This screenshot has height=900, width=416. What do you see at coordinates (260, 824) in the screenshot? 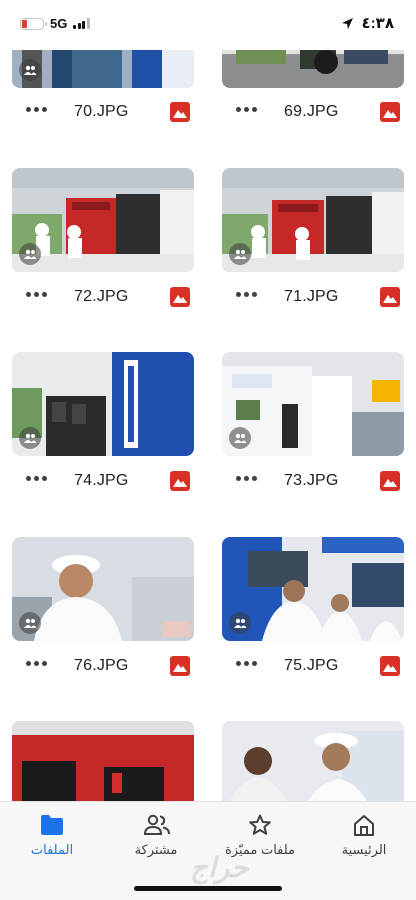
I see `star-icon` at bounding box center [260, 824].